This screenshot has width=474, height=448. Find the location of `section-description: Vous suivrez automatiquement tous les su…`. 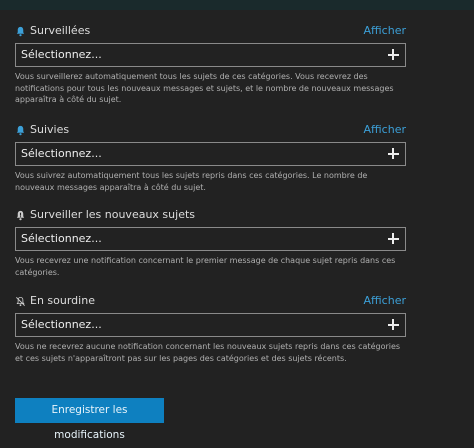

section-description: Vous suivrez automatiquement tous les su… is located at coordinates (191, 181).